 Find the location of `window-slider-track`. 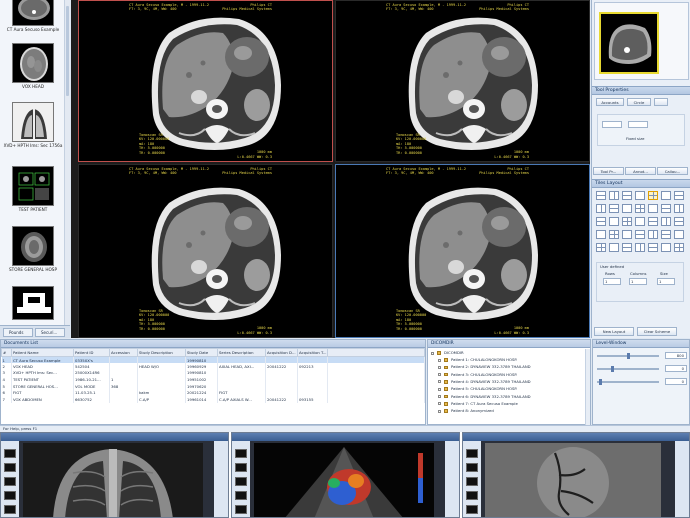

window-slider-track is located at coordinates (628, 356).